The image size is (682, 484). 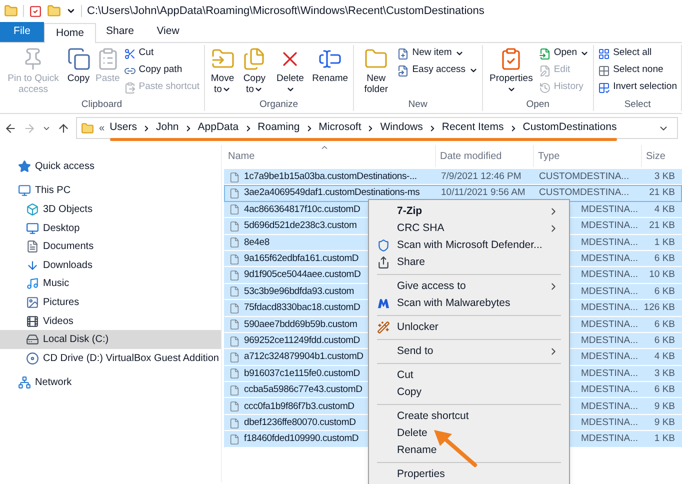 I want to click on file-name: ccc0fa1b9f86f7b3.customD, so click(x=299, y=407).